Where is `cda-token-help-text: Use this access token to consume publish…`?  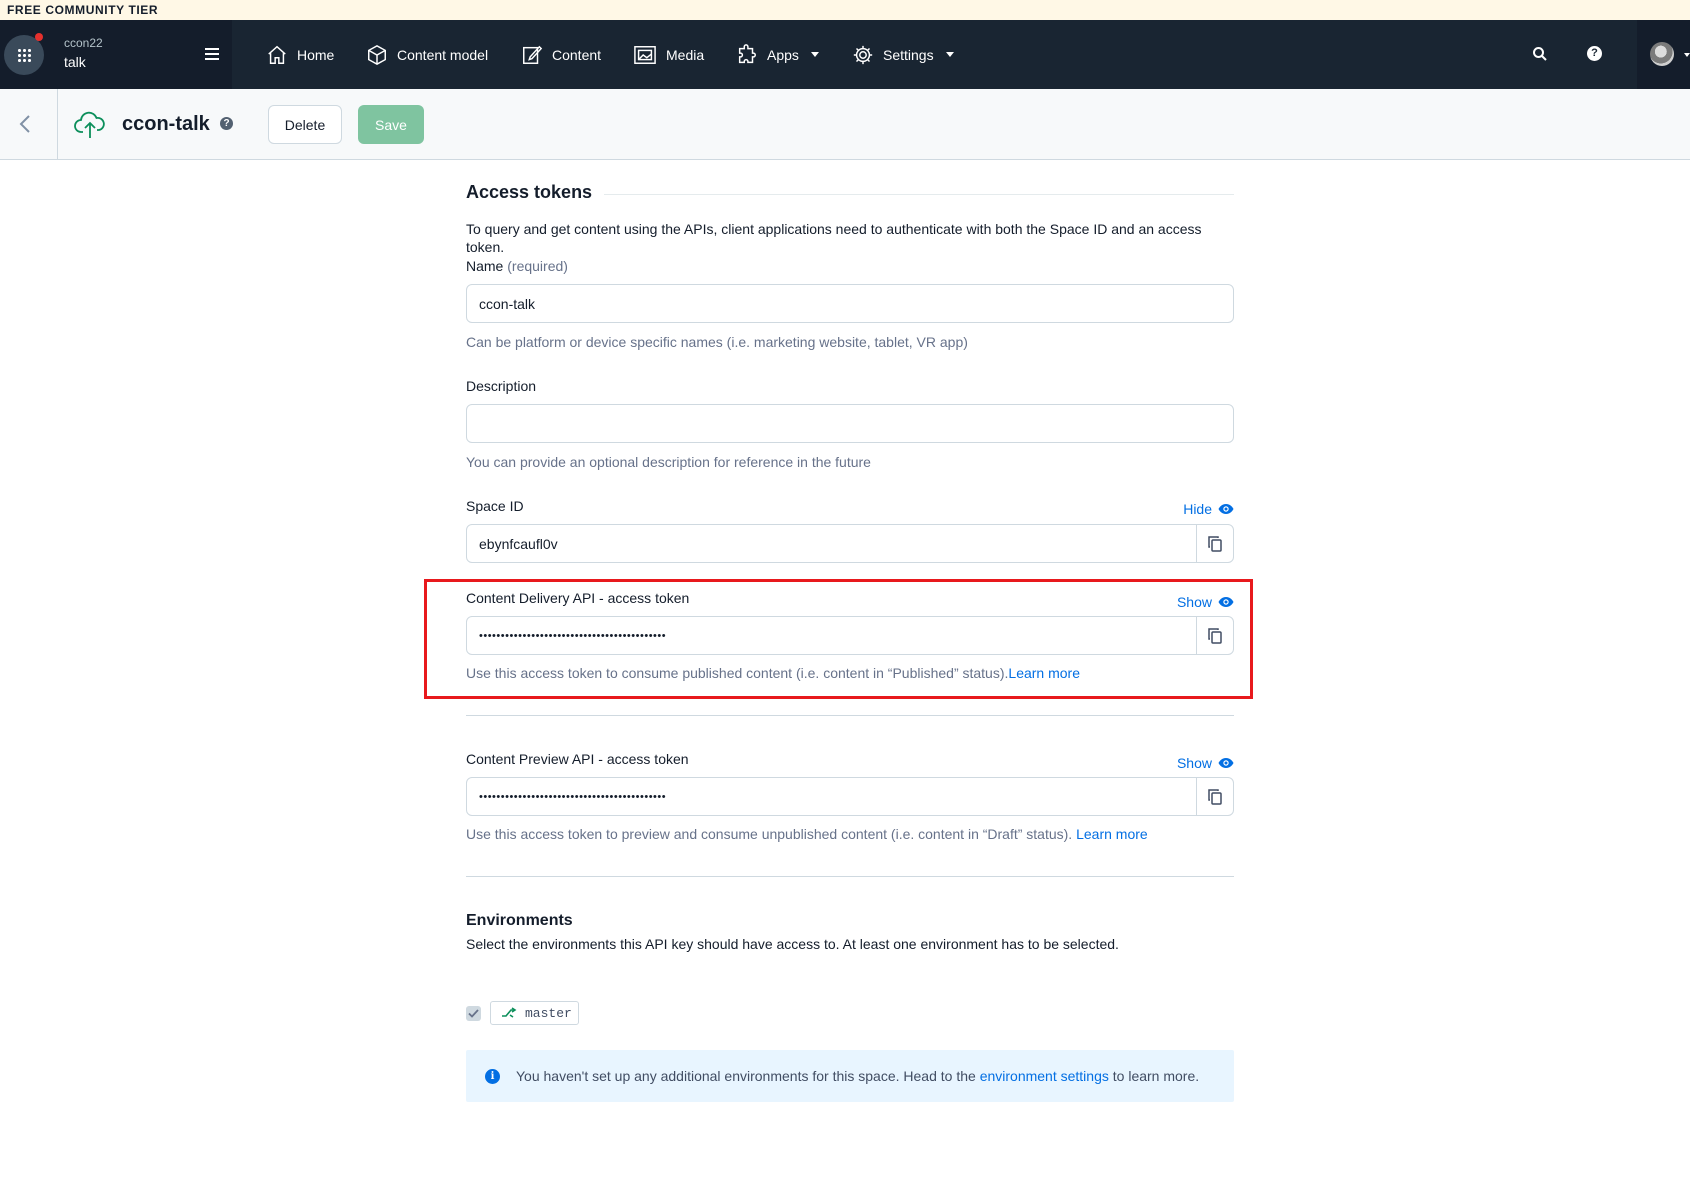
cda-token-help-text: Use this access token to consume publish… is located at coordinates (773, 673).